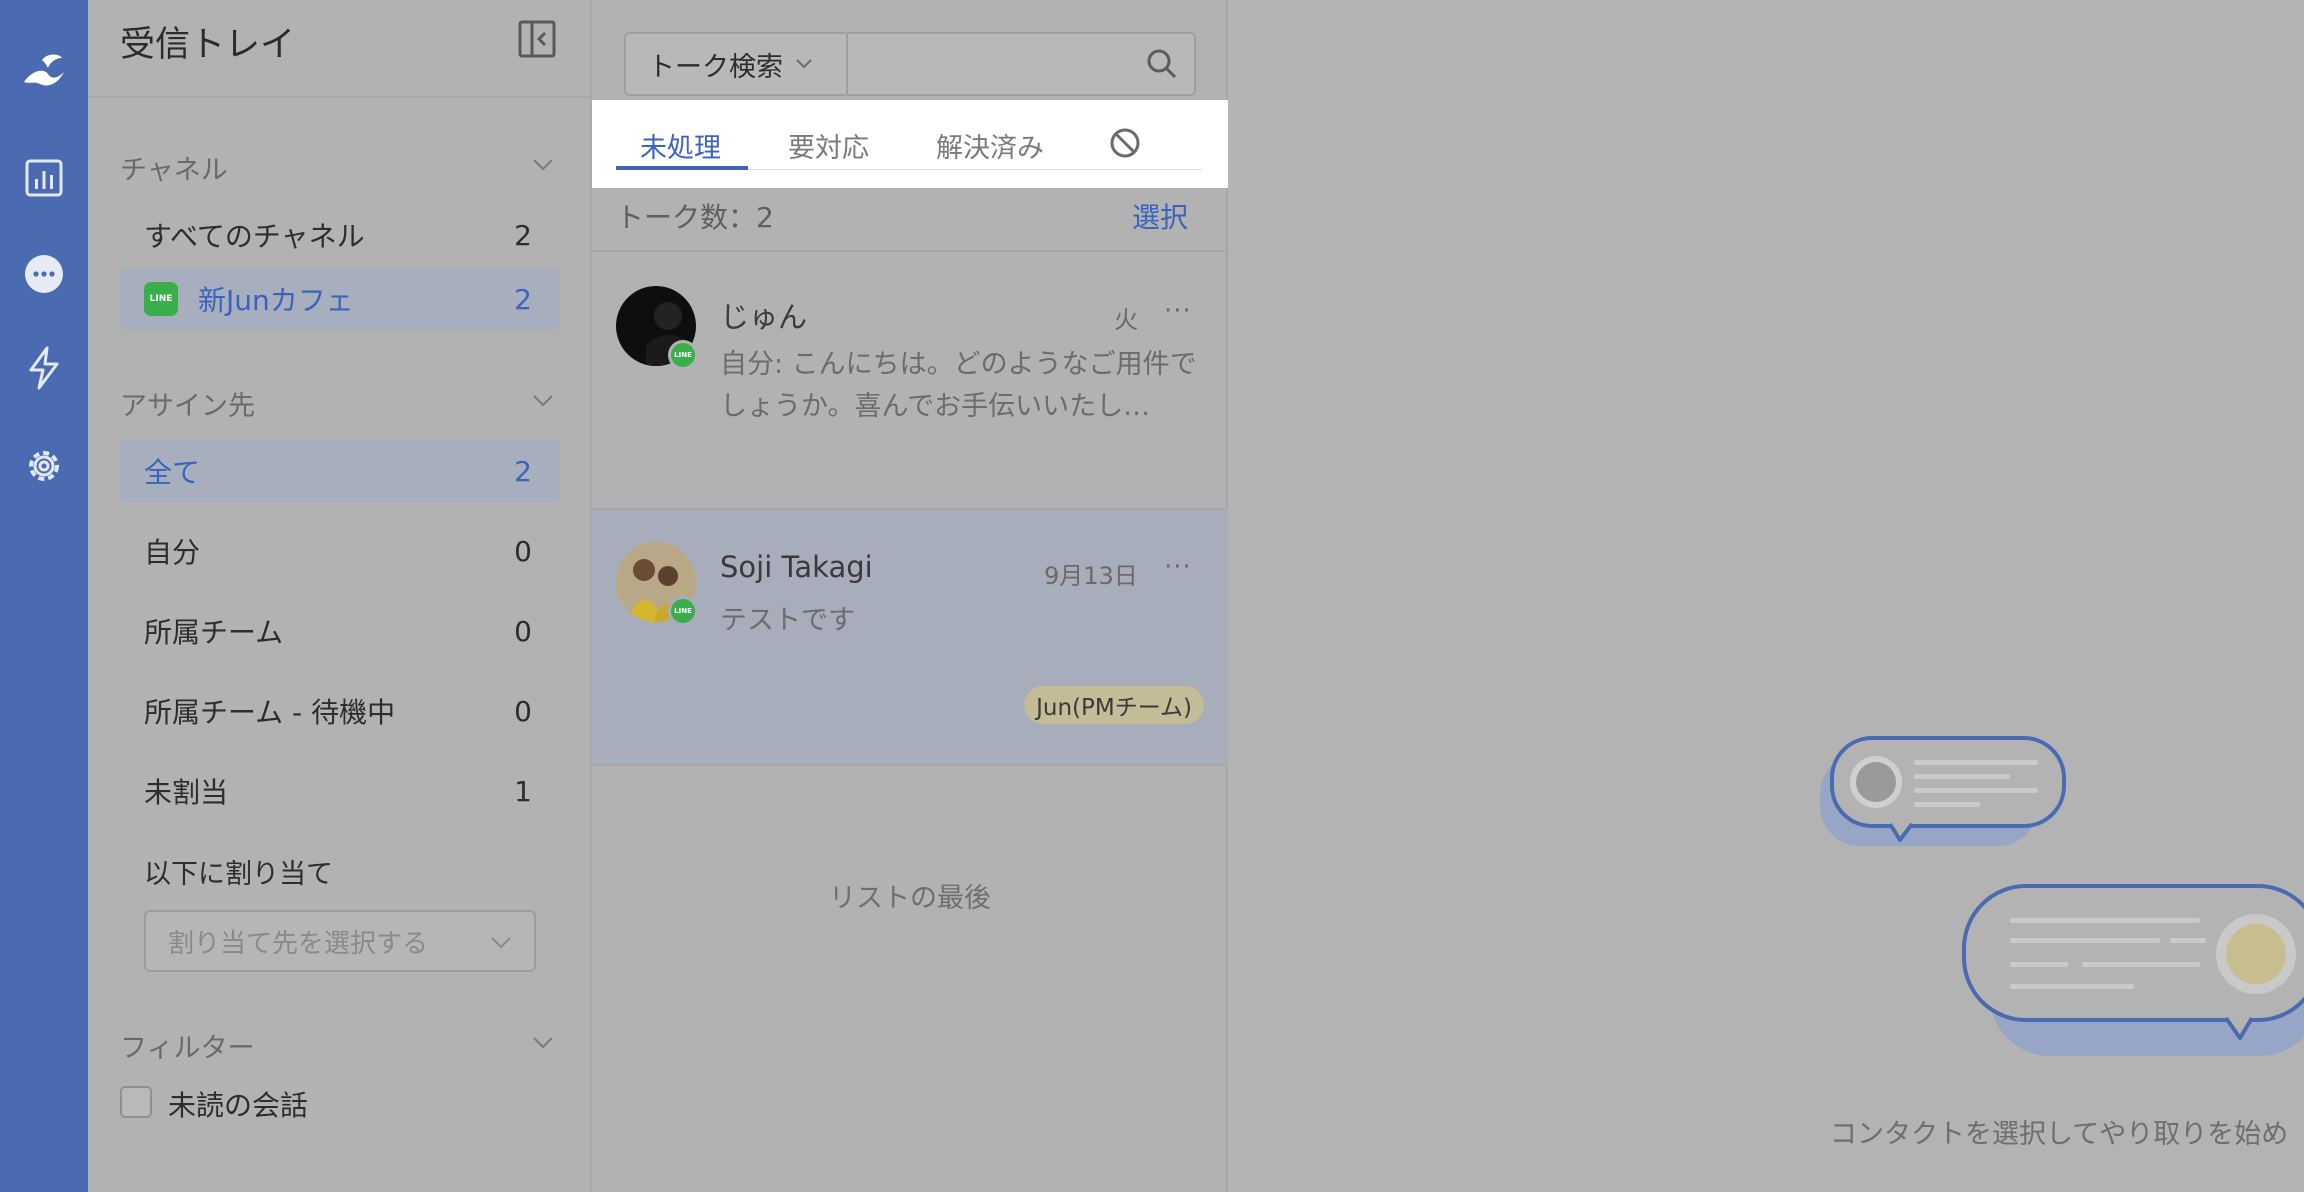 Image resolution: width=2304 pixels, height=1192 pixels. I want to click on channel-item-jun-cafe: LINE 新Junカフェ 2, so click(340, 299).